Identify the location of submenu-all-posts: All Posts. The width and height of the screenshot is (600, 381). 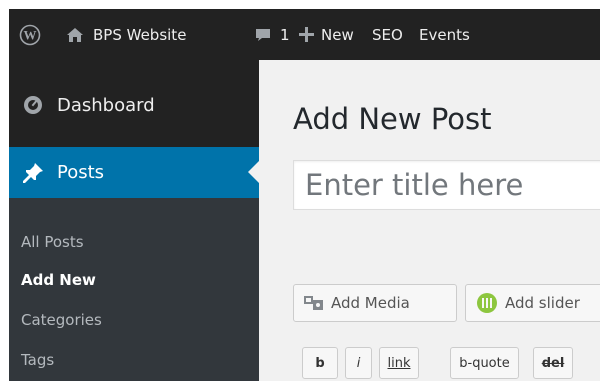
(52, 242).